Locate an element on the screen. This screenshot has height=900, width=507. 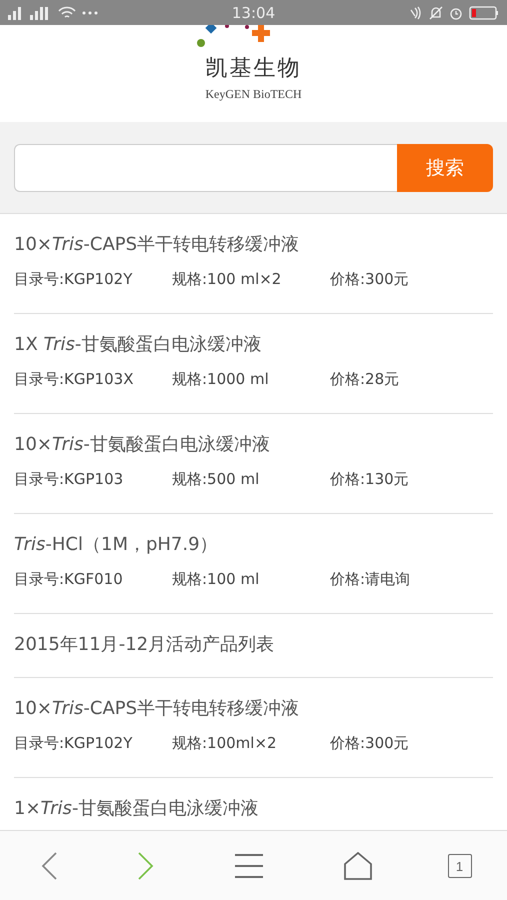
product-spec: 规格:100 ml×2 is located at coordinates (227, 279).